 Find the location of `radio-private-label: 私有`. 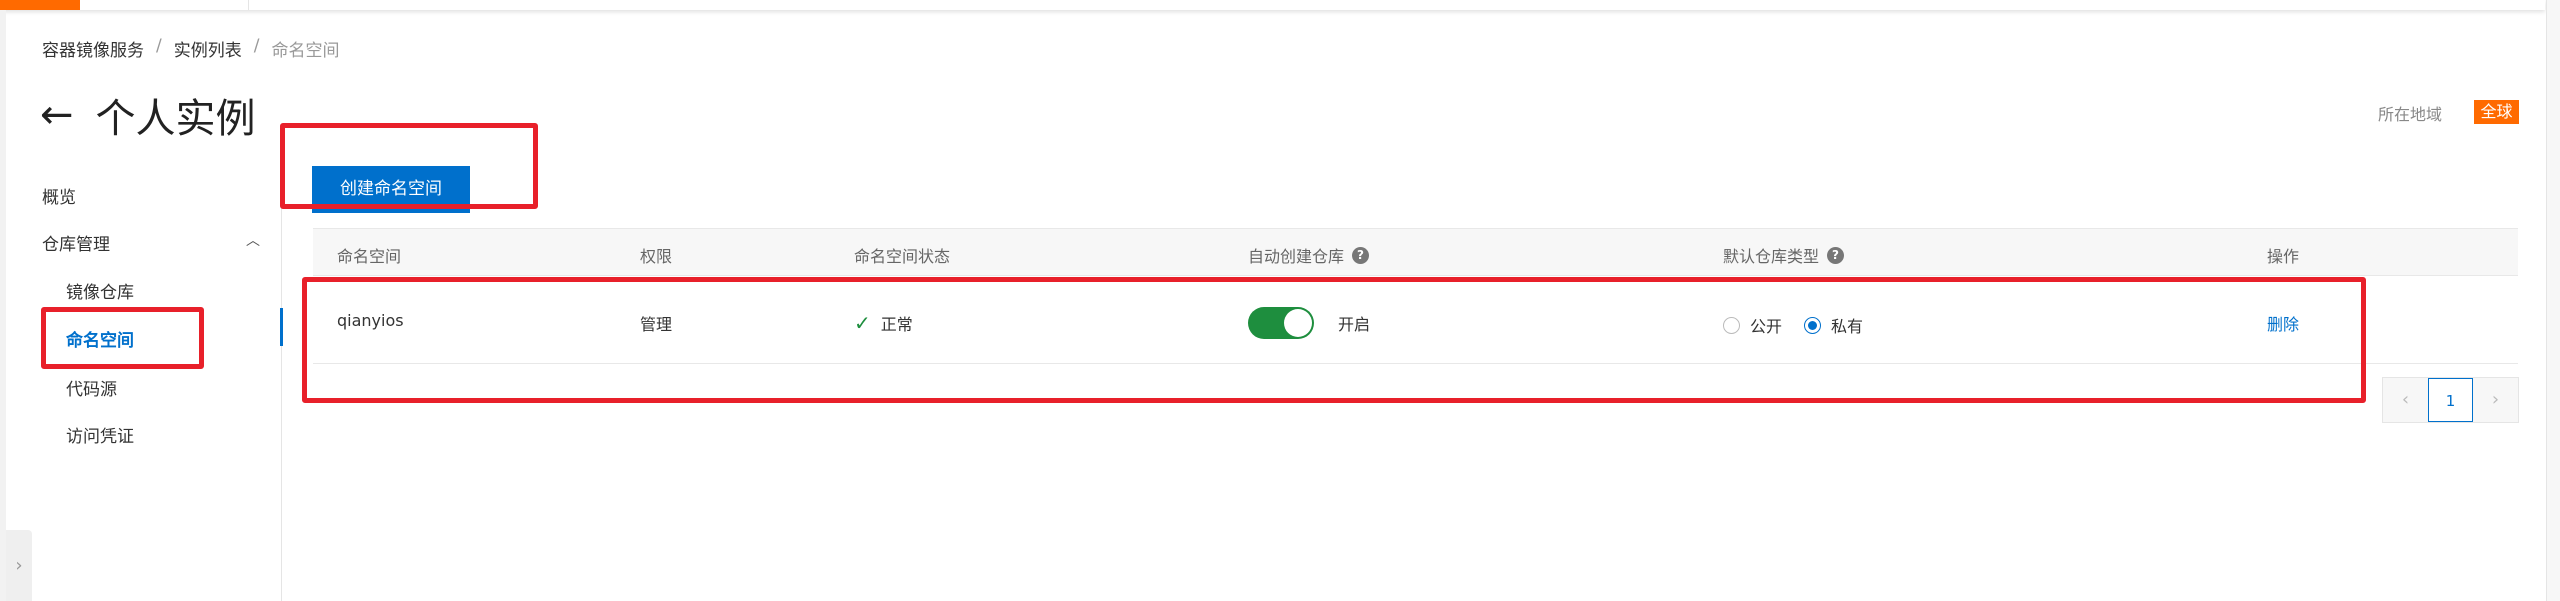

radio-private-label: 私有 is located at coordinates (1847, 325).